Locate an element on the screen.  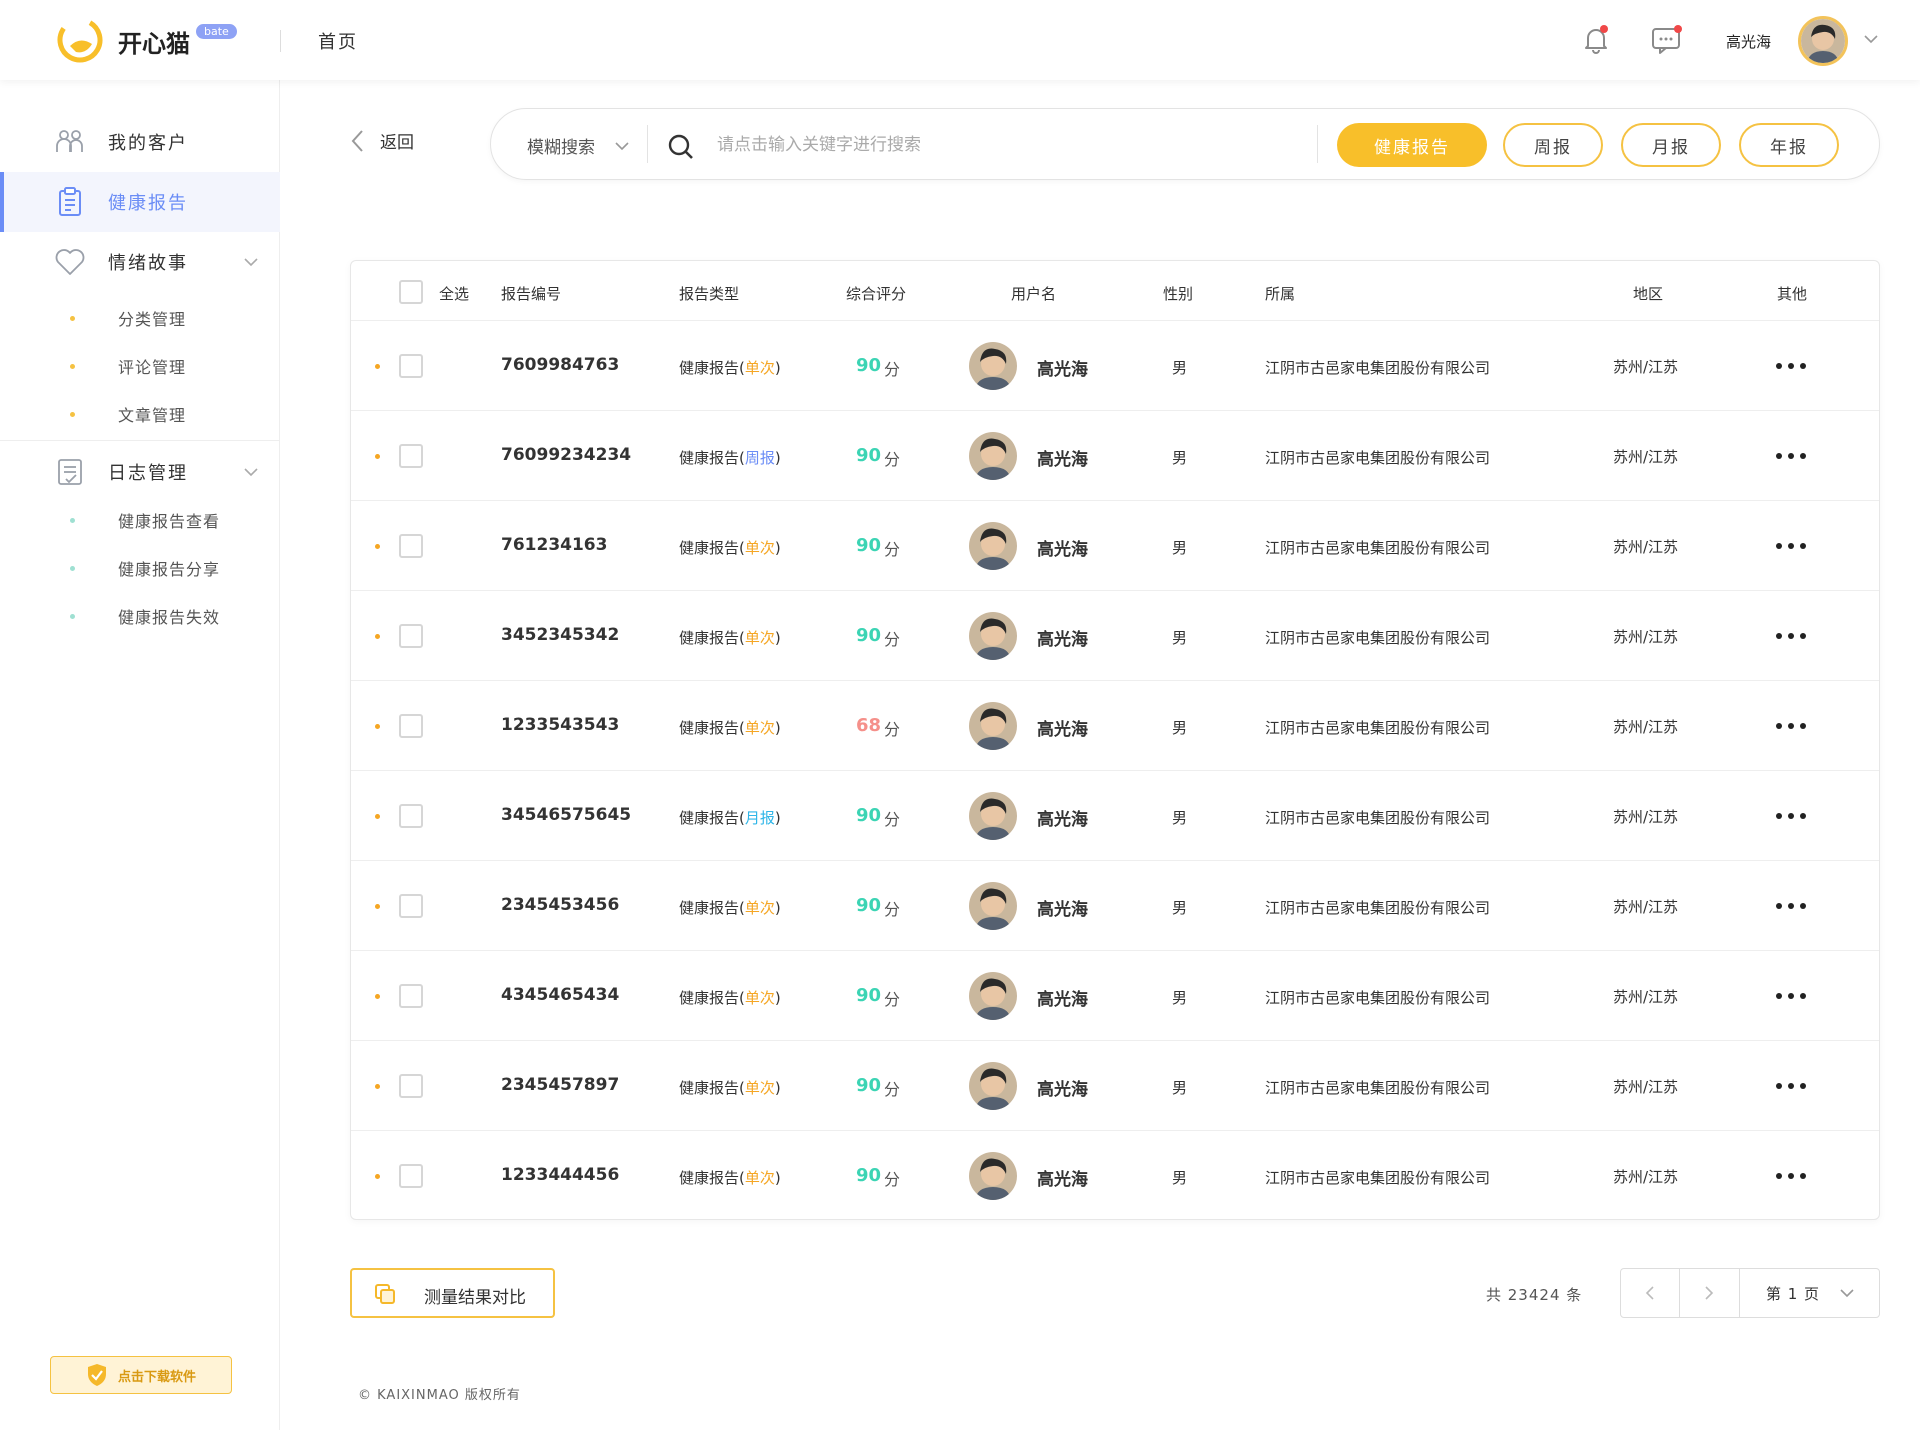
sidebar-subitem-label: 健康报告分享 is located at coordinates (169, 569).